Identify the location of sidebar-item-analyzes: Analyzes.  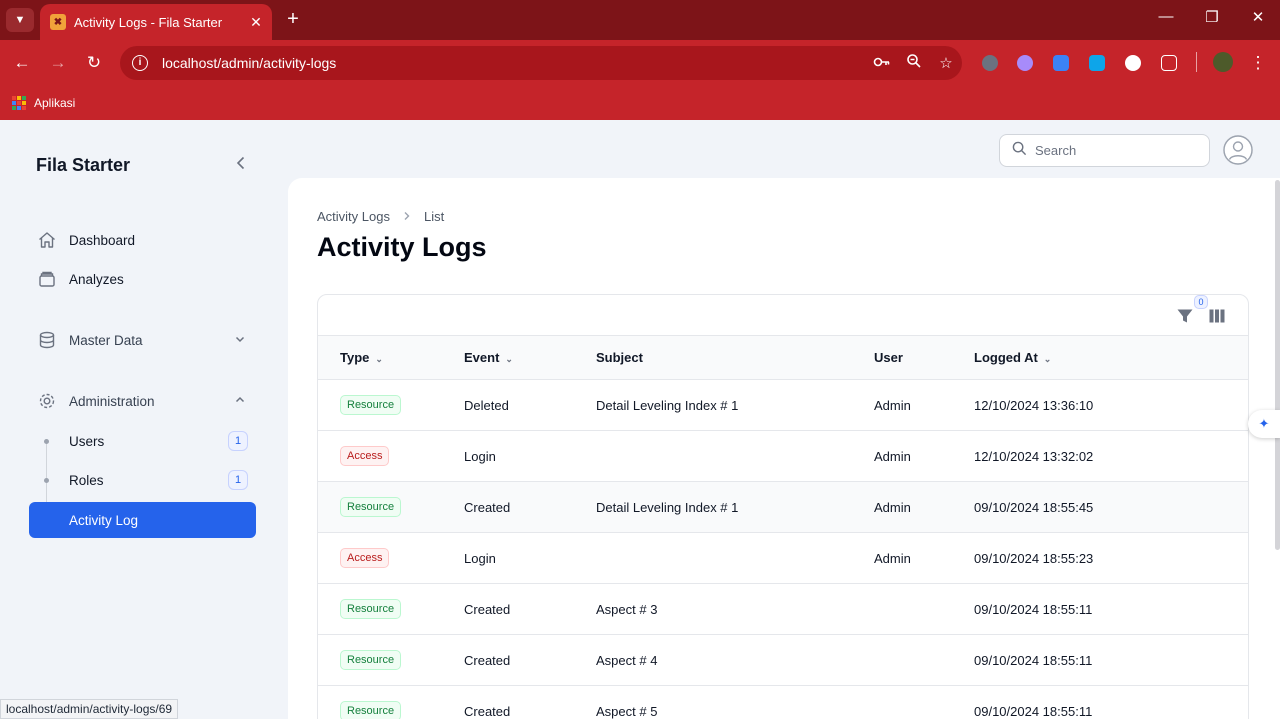
(142, 279).